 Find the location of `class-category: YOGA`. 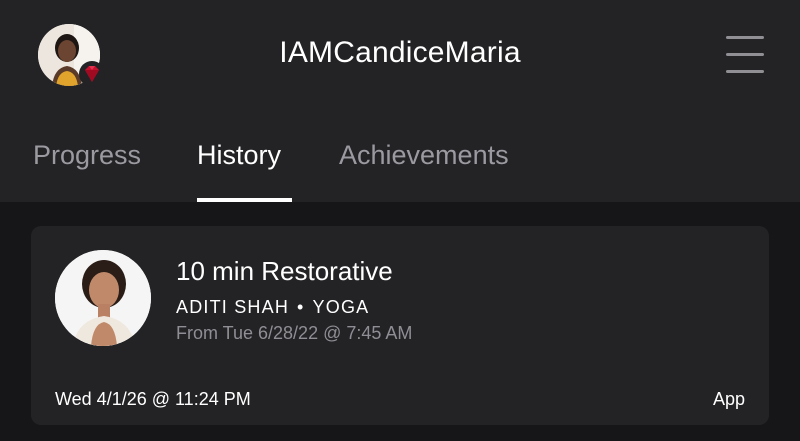

class-category: YOGA is located at coordinates (341, 307).